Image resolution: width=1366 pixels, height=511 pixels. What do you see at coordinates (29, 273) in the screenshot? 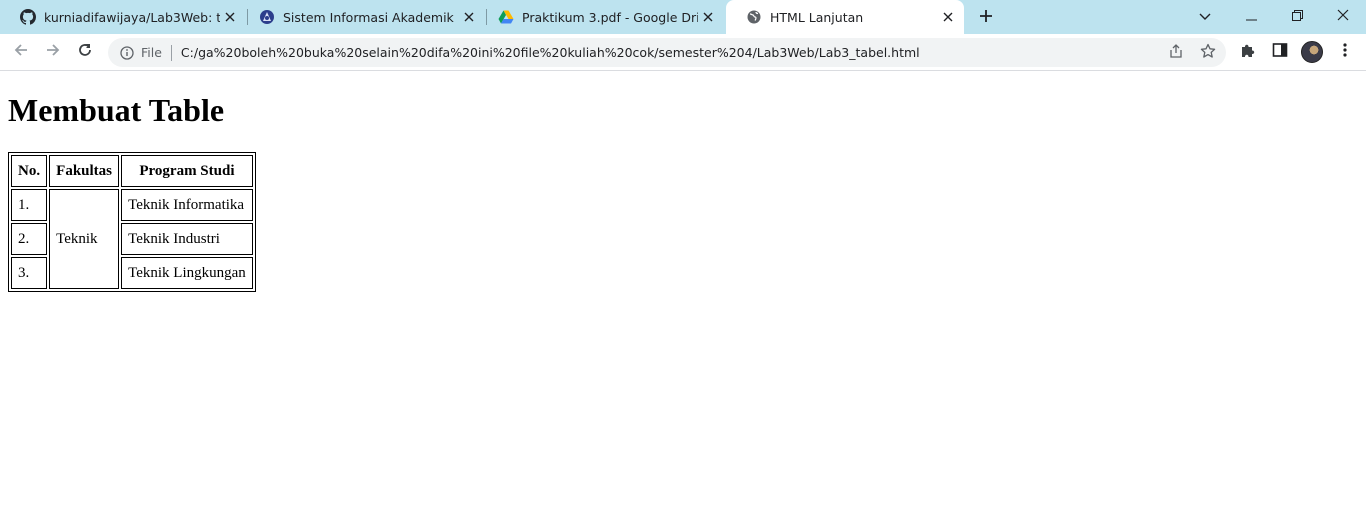
I see `cell-no: 3.` at bounding box center [29, 273].